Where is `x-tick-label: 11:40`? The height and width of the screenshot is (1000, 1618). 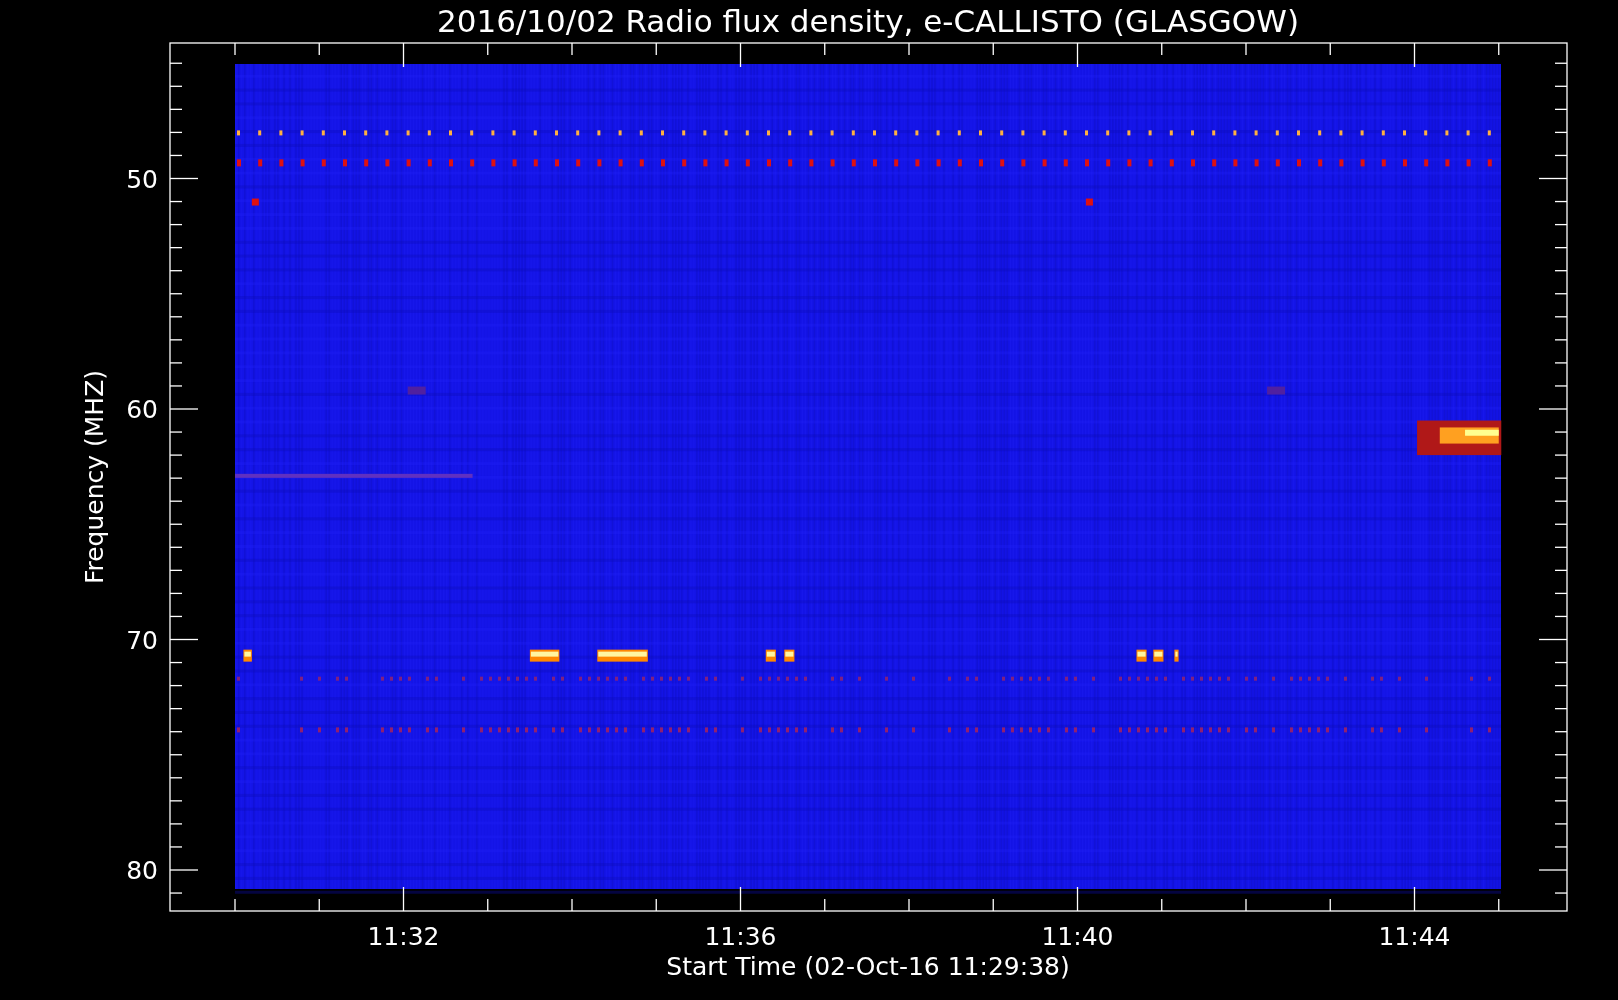 x-tick-label: 11:40 is located at coordinates (1077, 936).